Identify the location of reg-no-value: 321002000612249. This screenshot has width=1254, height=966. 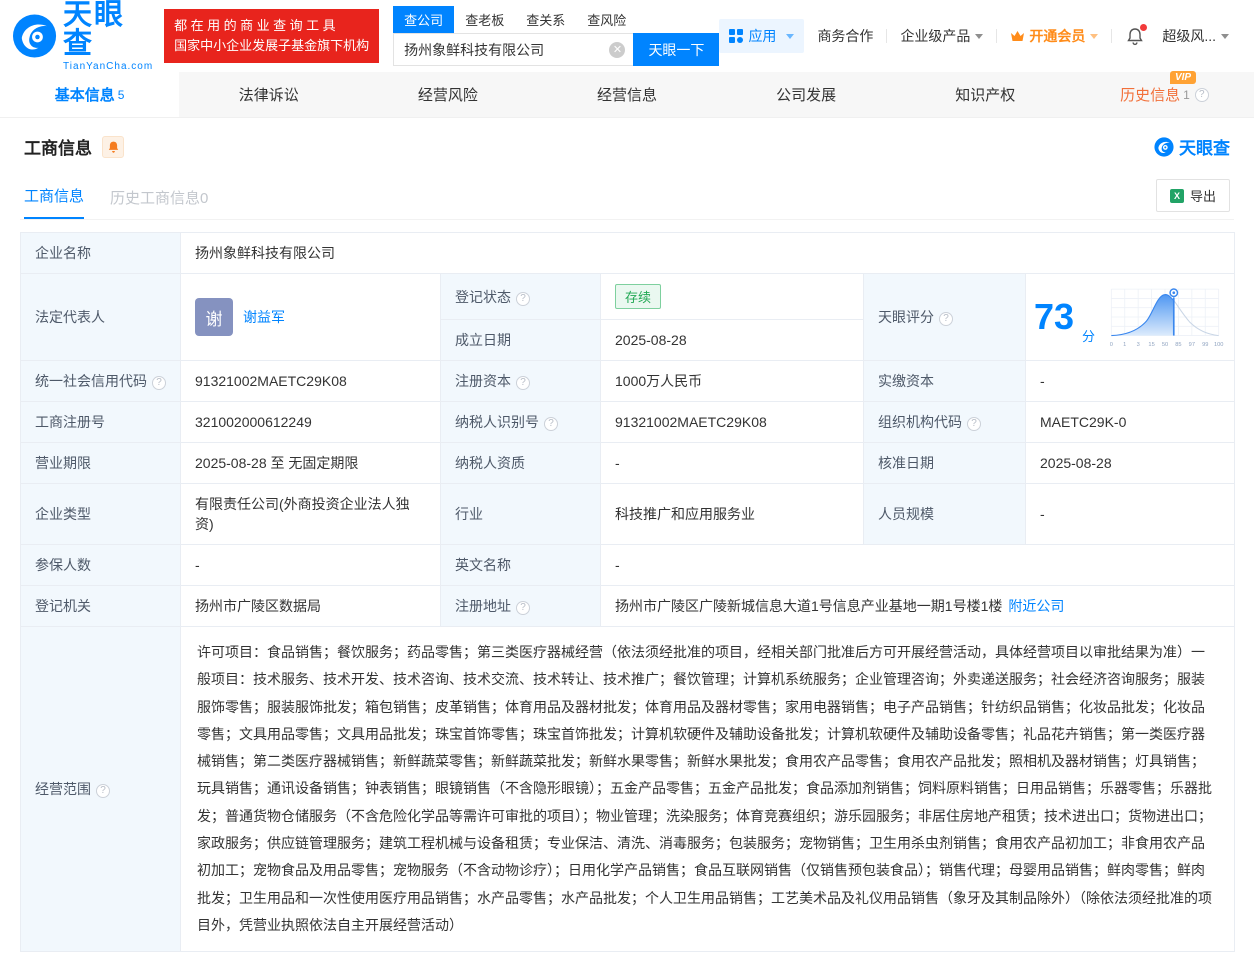
(310, 422).